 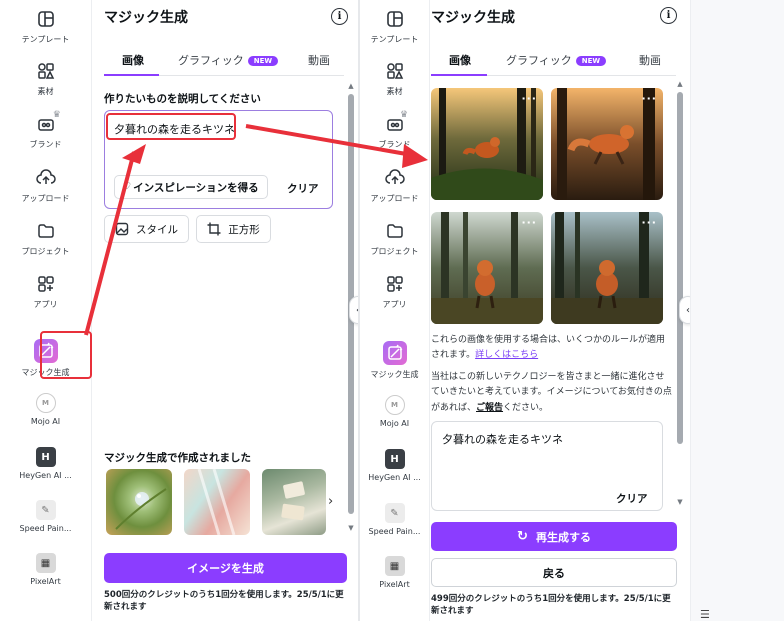 What do you see at coordinates (551, 605) in the screenshot?
I see `credit-notice: 499回分のクレジットのうち1回分を使用します。25/5/1に更新されます` at bounding box center [551, 605].